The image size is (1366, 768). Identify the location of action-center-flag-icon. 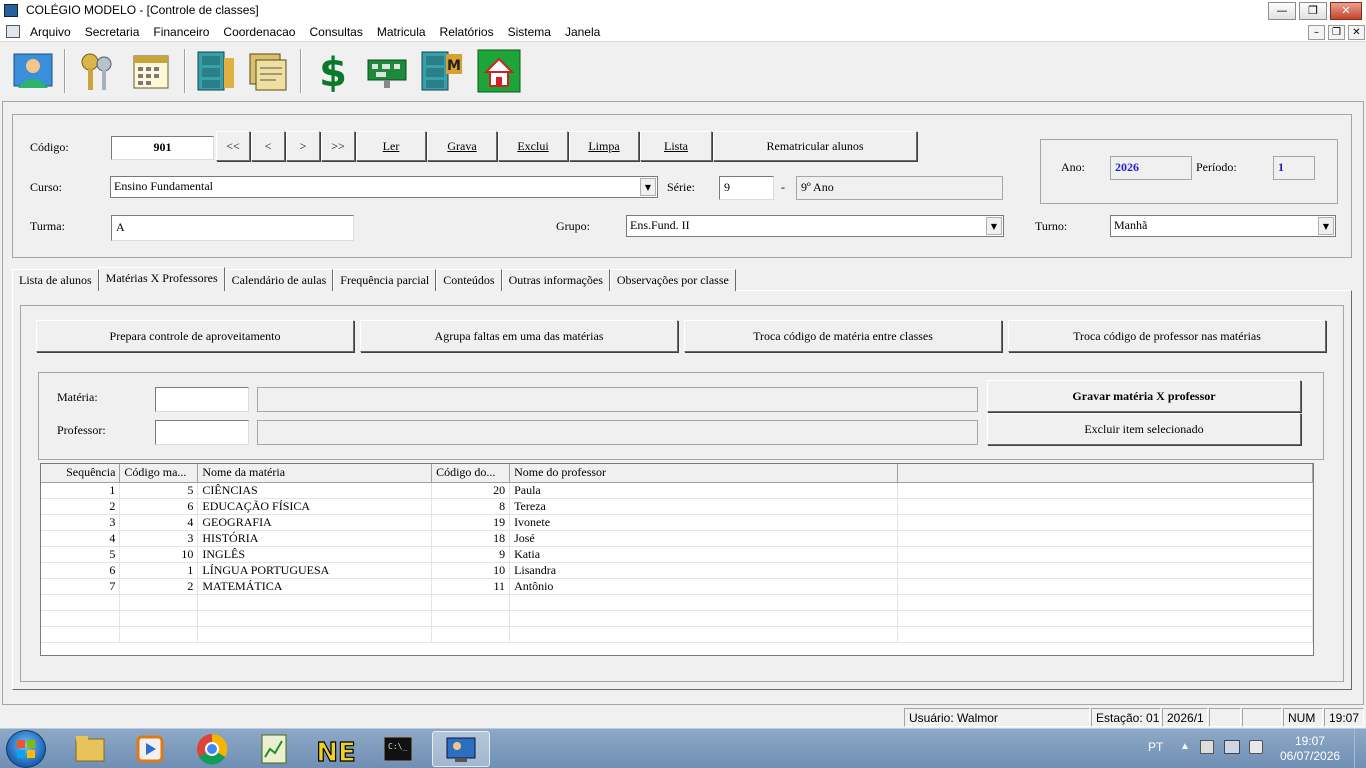
(1207, 747).